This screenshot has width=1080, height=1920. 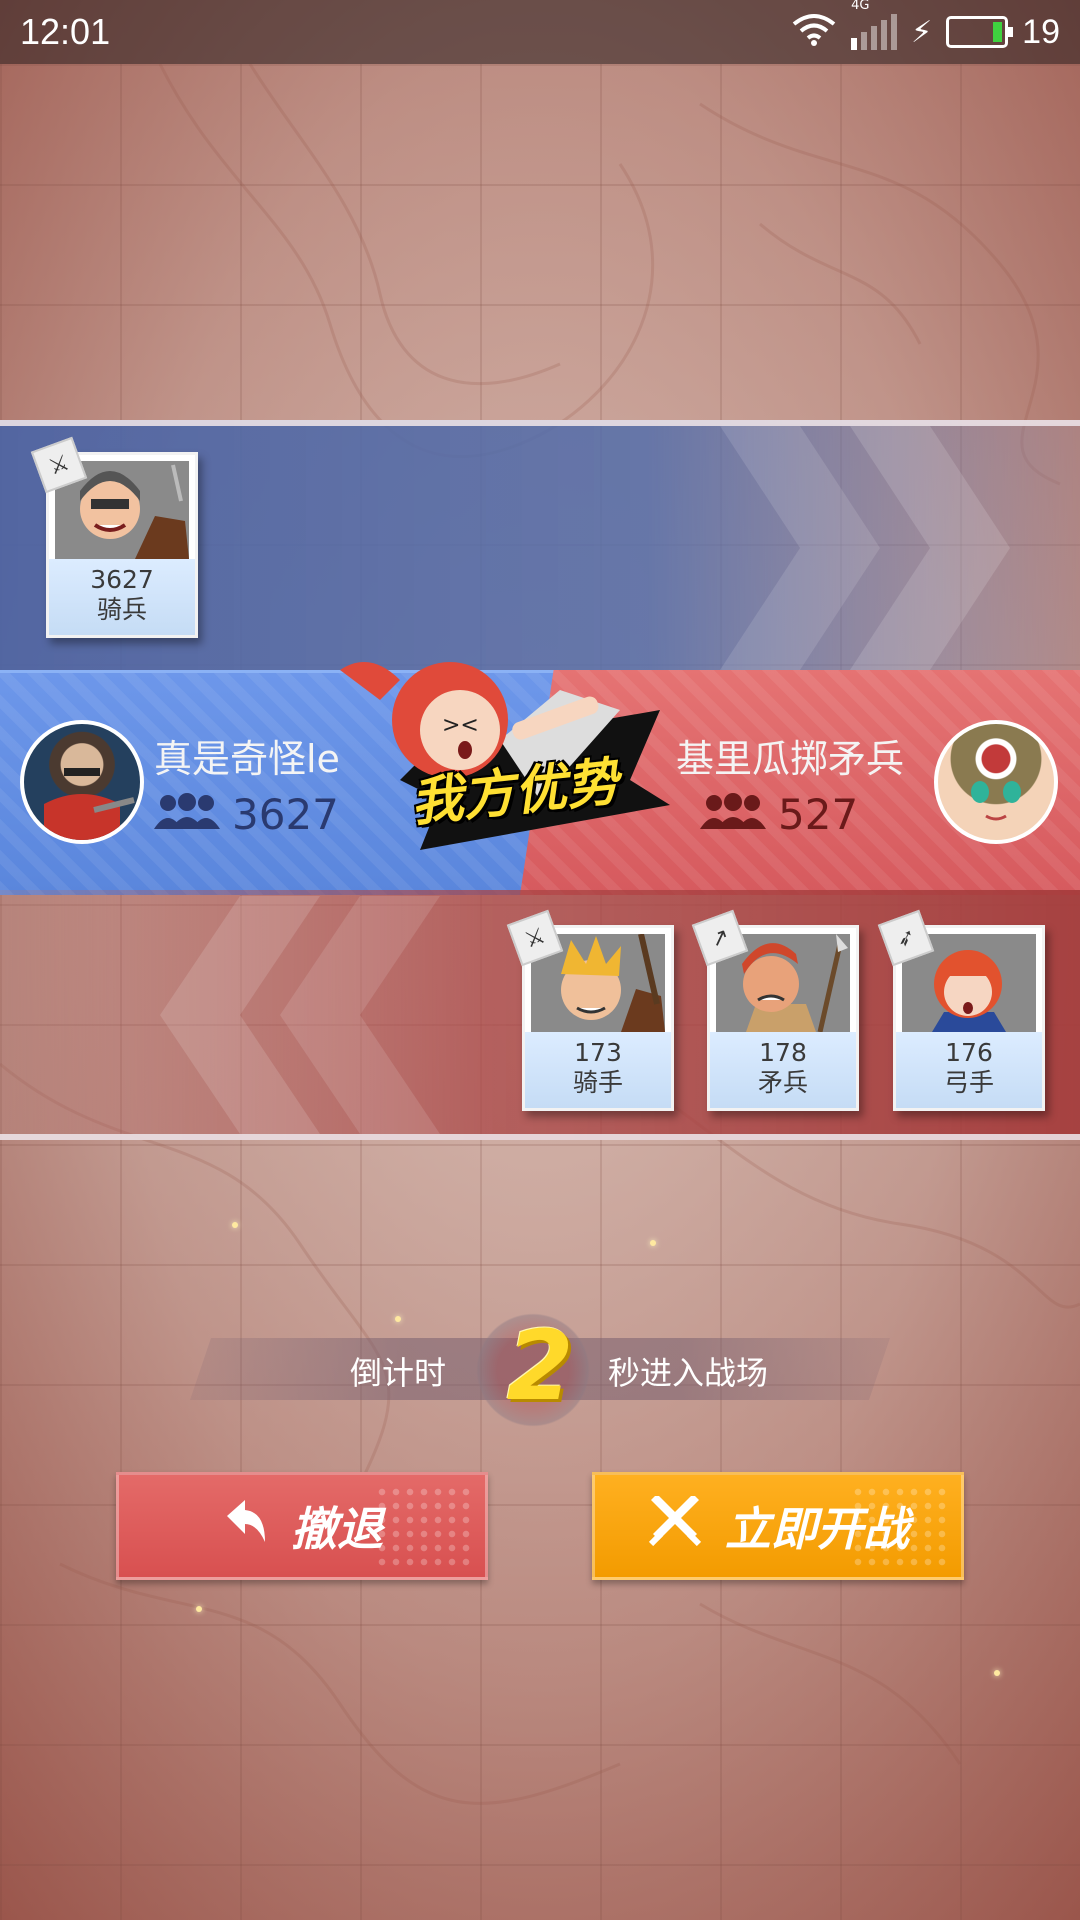 What do you see at coordinates (778, 1526) in the screenshot?
I see `fight-now-button: 立即开战` at bounding box center [778, 1526].